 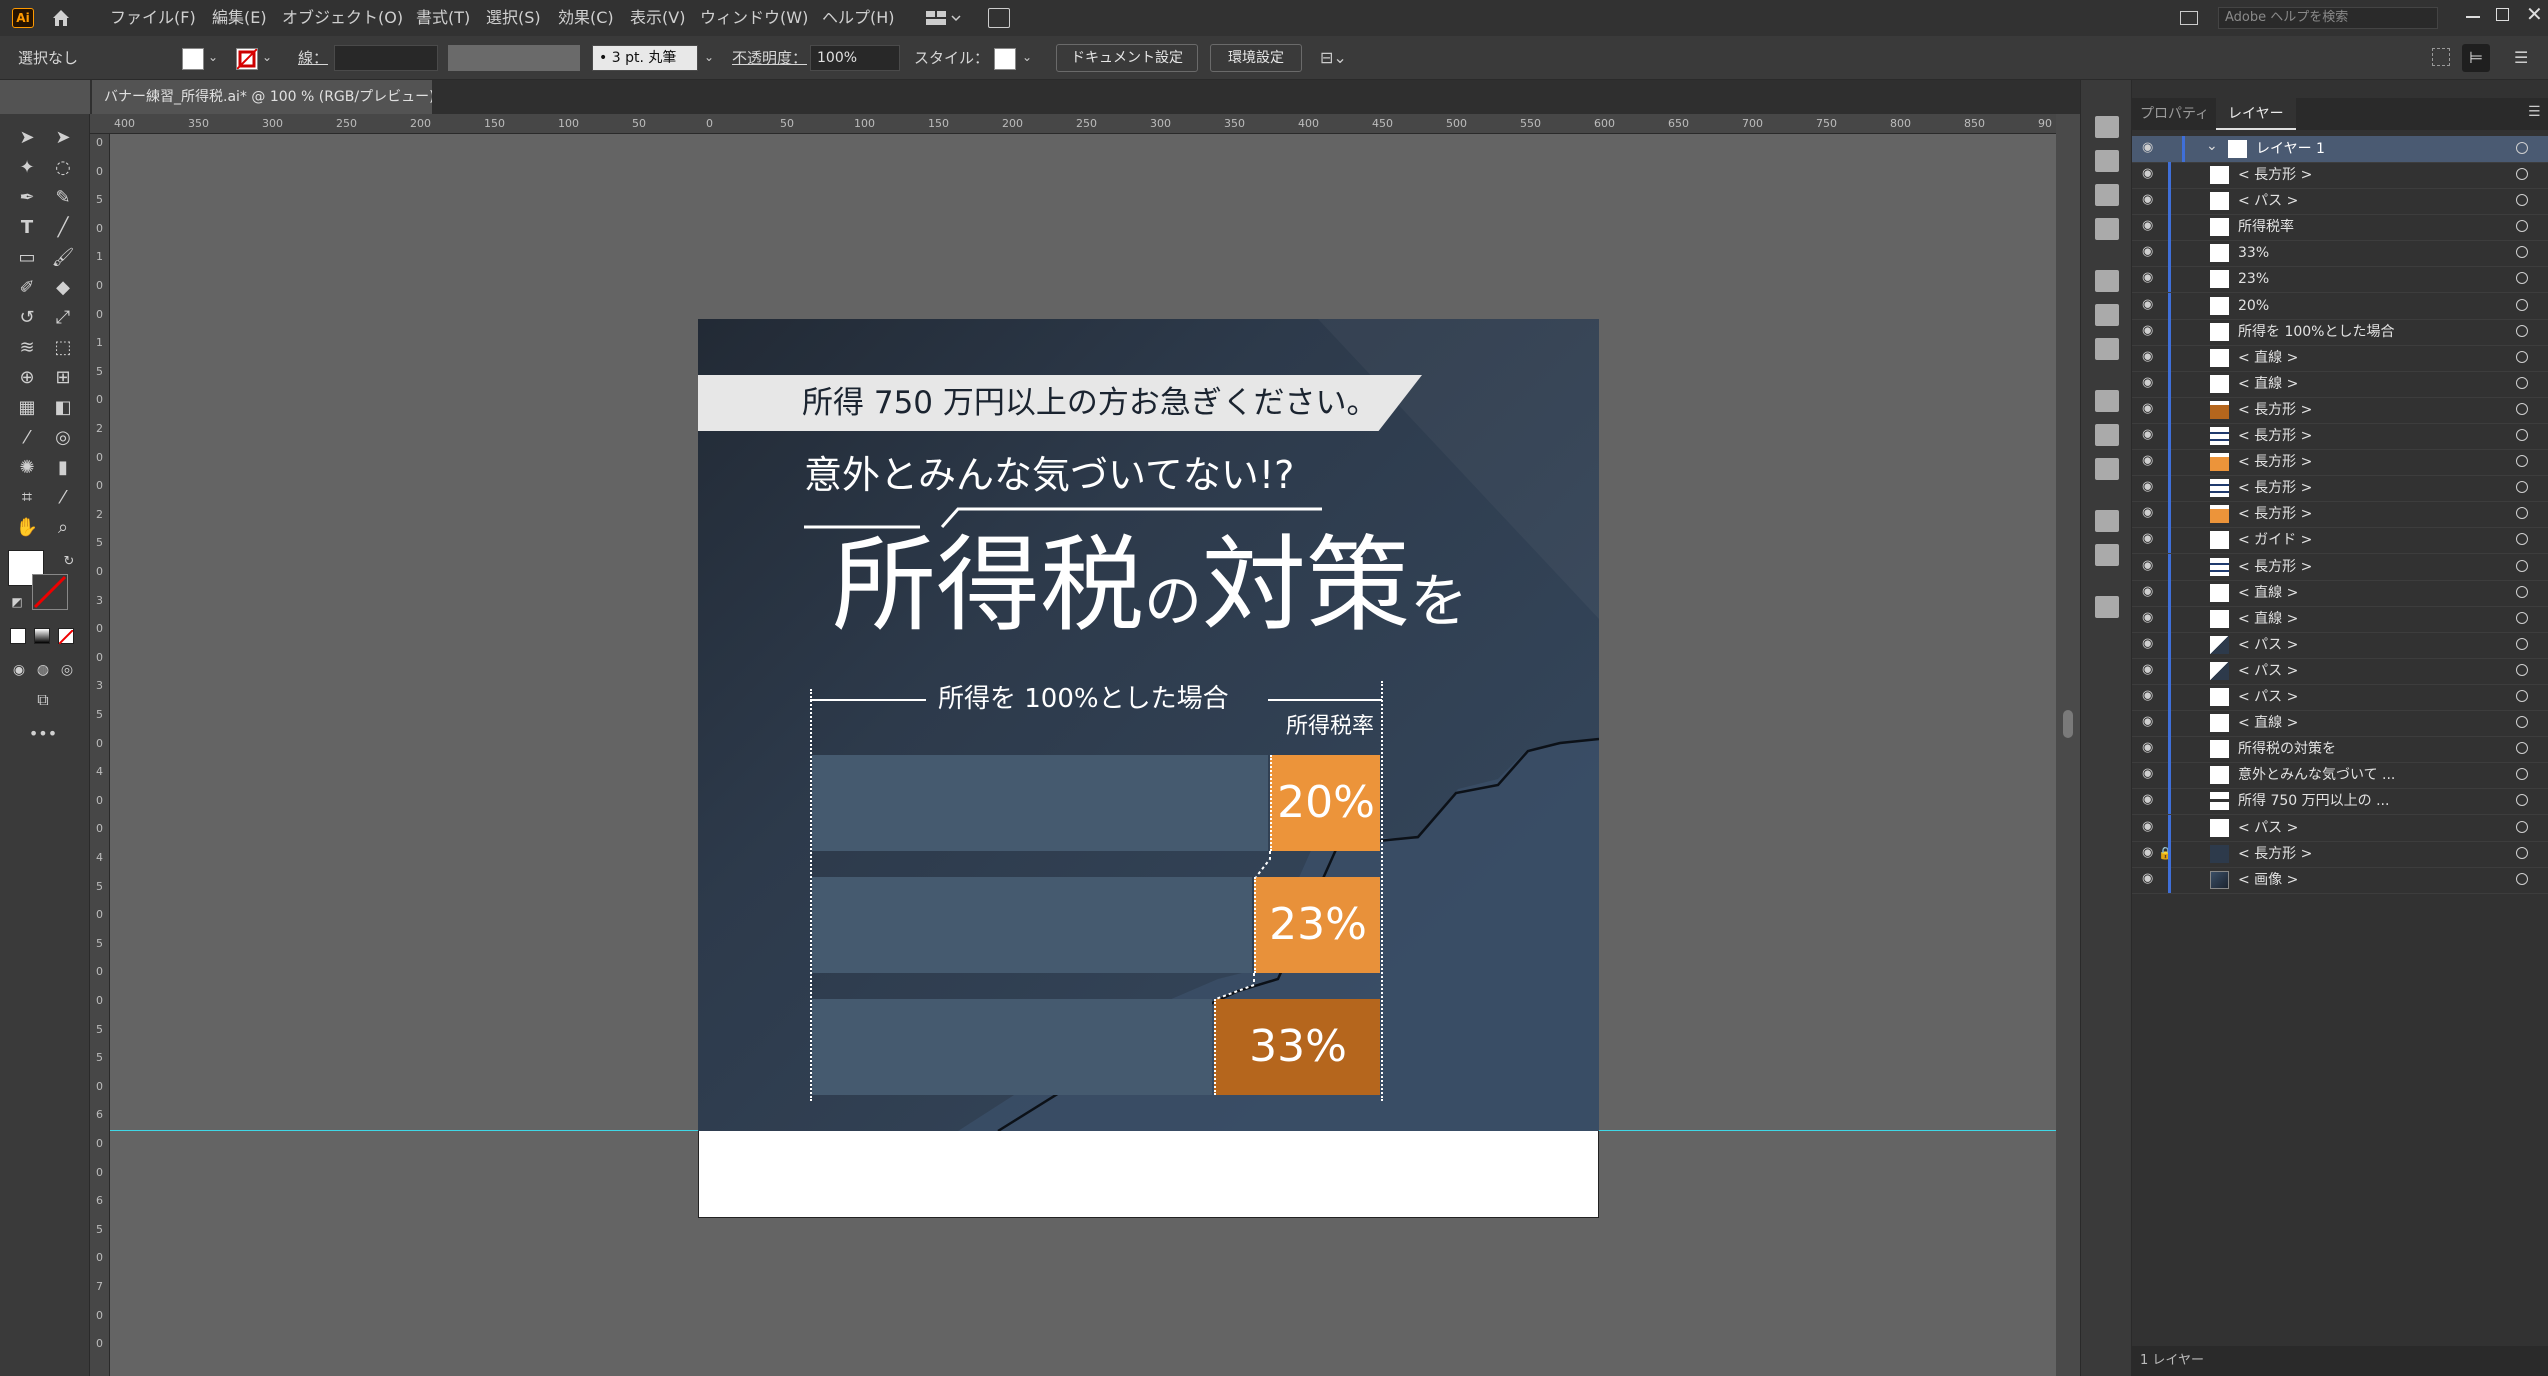 What do you see at coordinates (2340, 880) in the screenshot?
I see `layer-item-row: ◉ < 画像 >` at bounding box center [2340, 880].